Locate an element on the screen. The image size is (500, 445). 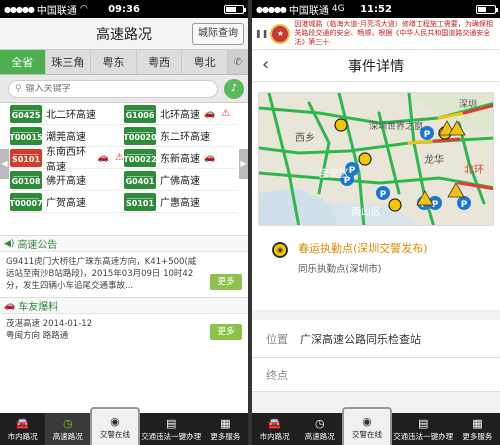
network-type: 4G is located at coordinates (338, 9).